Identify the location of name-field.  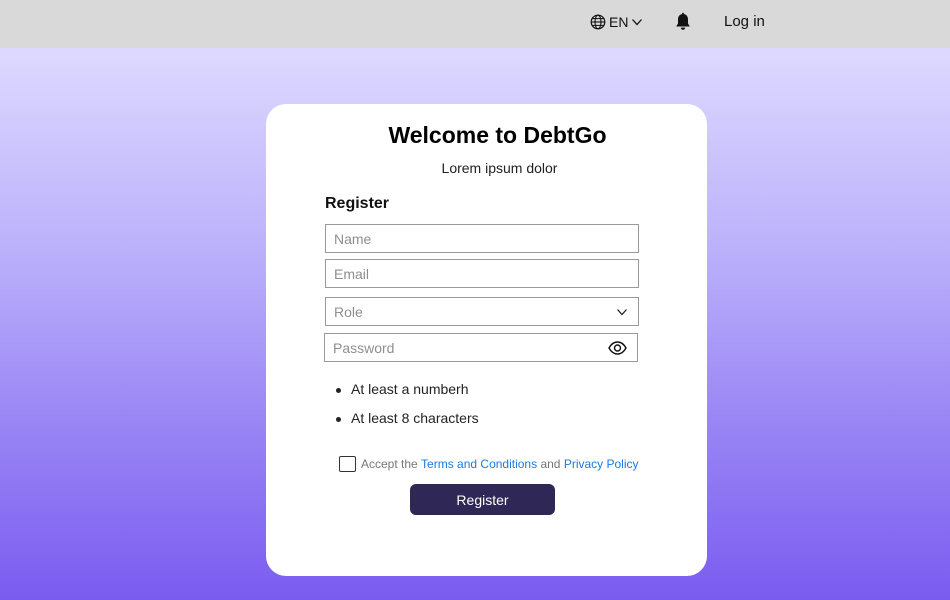
(486, 238).